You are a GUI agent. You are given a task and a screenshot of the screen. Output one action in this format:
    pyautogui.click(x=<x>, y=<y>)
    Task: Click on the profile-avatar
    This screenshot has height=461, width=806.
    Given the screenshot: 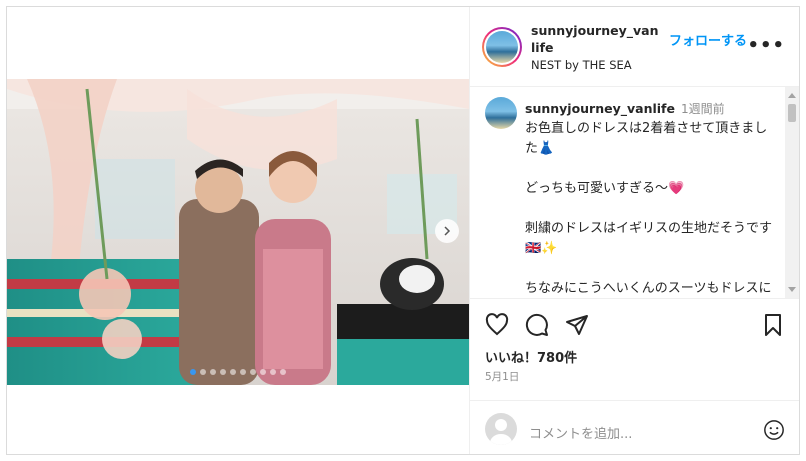 What is the action you would take?
    pyautogui.click(x=502, y=47)
    